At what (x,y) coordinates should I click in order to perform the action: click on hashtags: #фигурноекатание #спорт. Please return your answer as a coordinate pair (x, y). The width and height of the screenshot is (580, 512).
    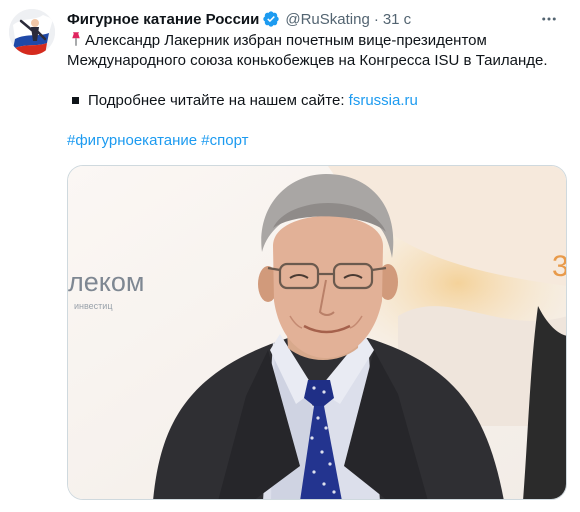
    Looking at the image, I should click on (317, 141).